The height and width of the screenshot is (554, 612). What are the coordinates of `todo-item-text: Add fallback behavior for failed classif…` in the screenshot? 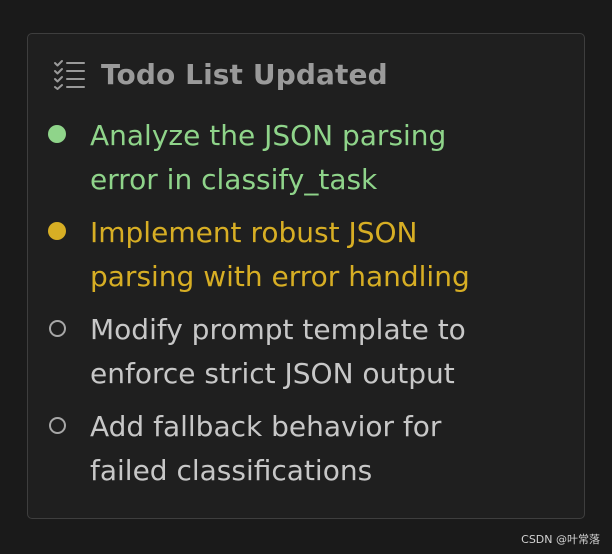 It's located at (266, 448).